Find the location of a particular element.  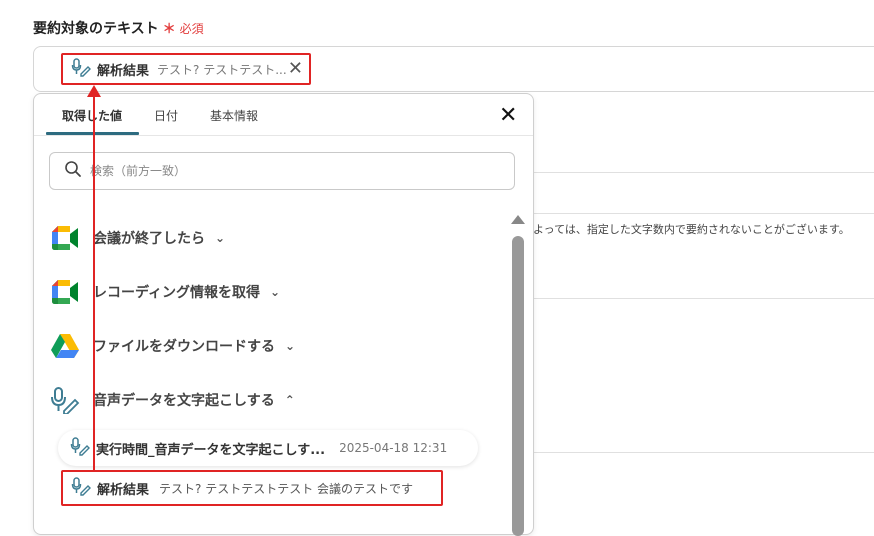

value-item-analysis-result: 解析結果 テスト? テストテストテスト 会議のテストです is located at coordinates (252, 488).